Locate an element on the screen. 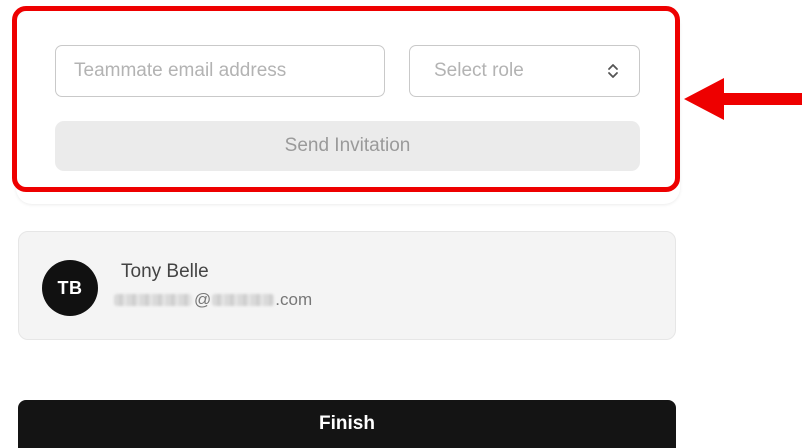  finish-button: Finish is located at coordinates (347, 424).